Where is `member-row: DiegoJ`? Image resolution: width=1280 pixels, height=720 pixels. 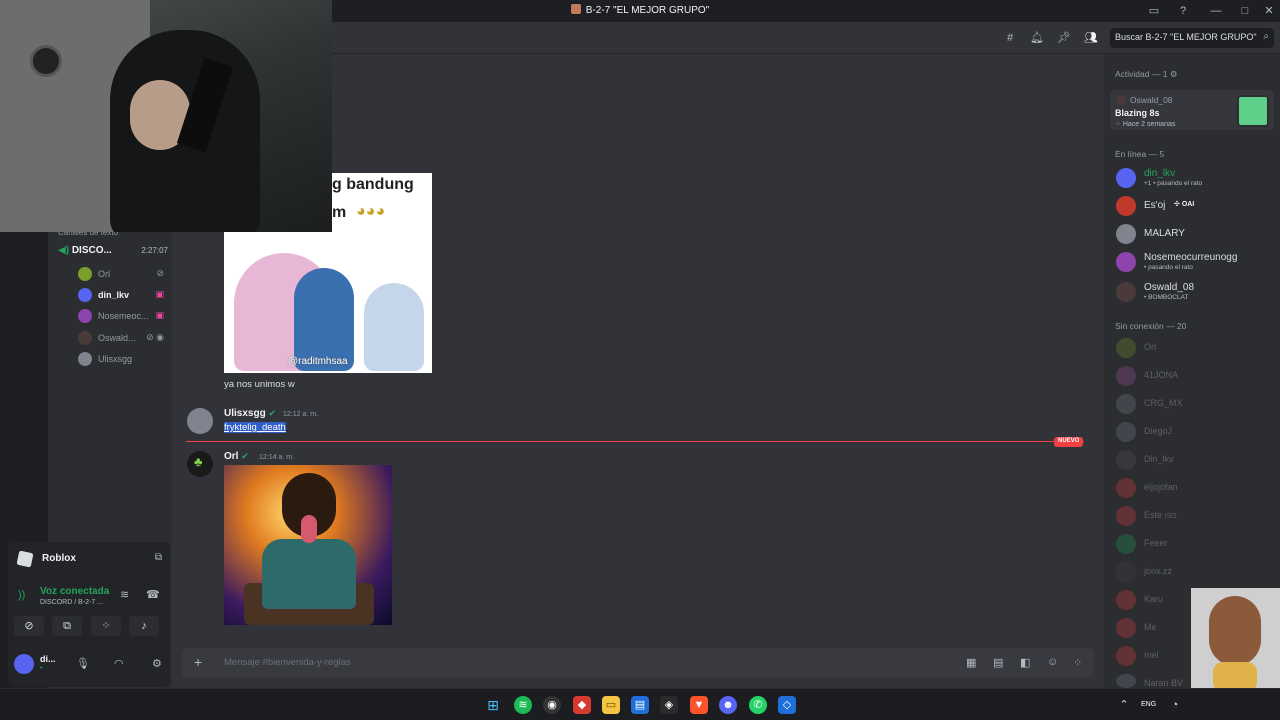 member-row: DiegoJ is located at coordinates (1194, 432).